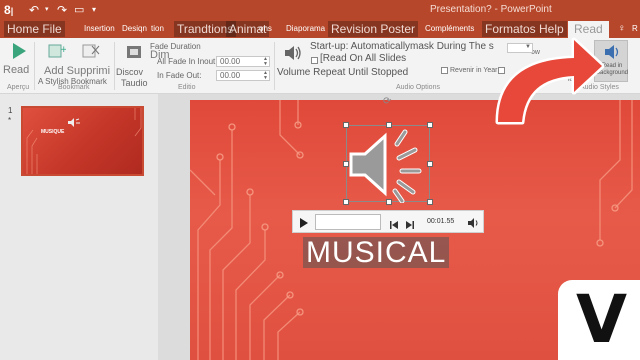 This screenshot has height=360, width=640. What do you see at coordinates (449, 29) in the screenshot?
I see `tab-addins: Compléments` at bounding box center [449, 29].